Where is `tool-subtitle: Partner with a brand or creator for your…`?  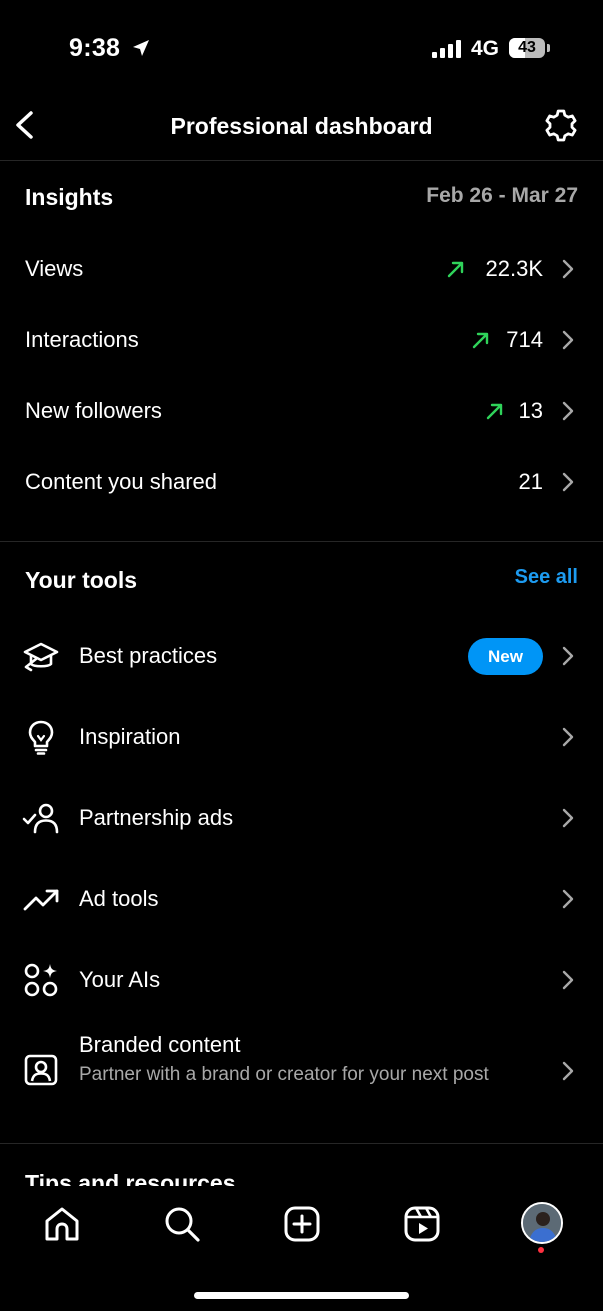 tool-subtitle: Partner with a brand or creator for your… is located at coordinates (284, 1074).